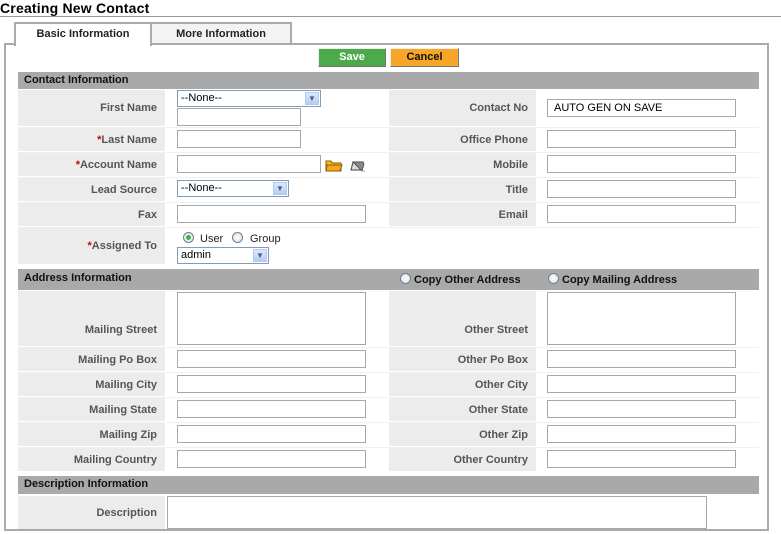 The width and height of the screenshot is (781, 534). Describe the element at coordinates (553, 278) in the screenshot. I see `copy-mailing-address-radio` at that location.